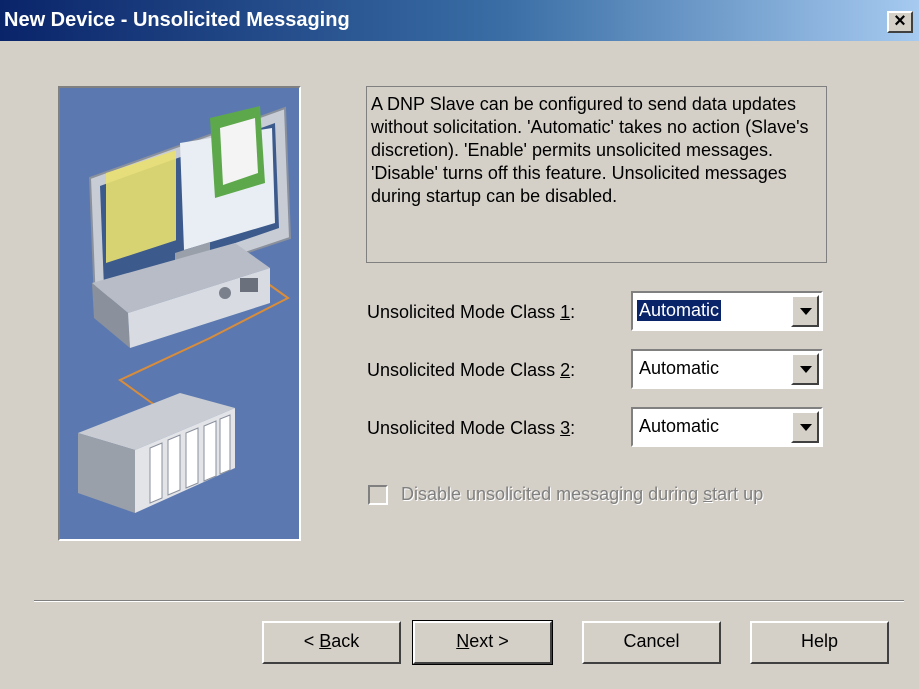  What do you see at coordinates (727, 311) in the screenshot?
I see `class-1-select: Automatic` at bounding box center [727, 311].